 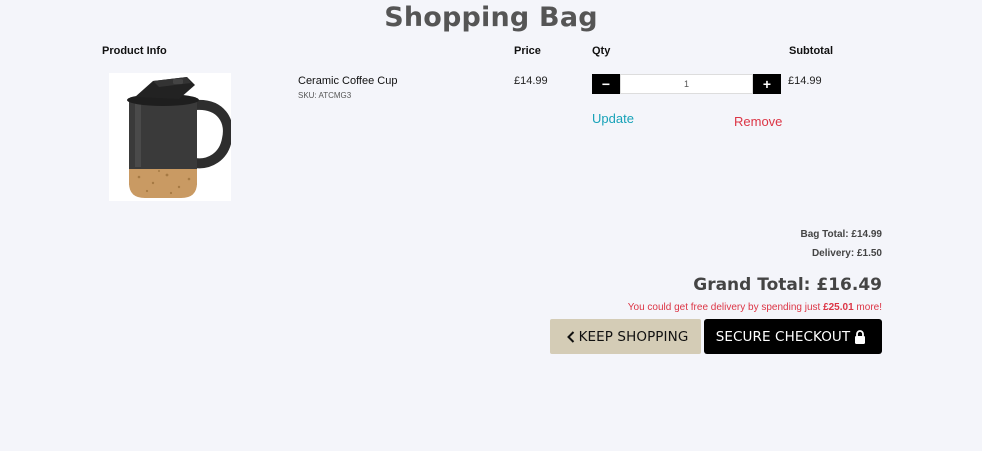 I want to click on decrement-button: −, so click(x=606, y=84).